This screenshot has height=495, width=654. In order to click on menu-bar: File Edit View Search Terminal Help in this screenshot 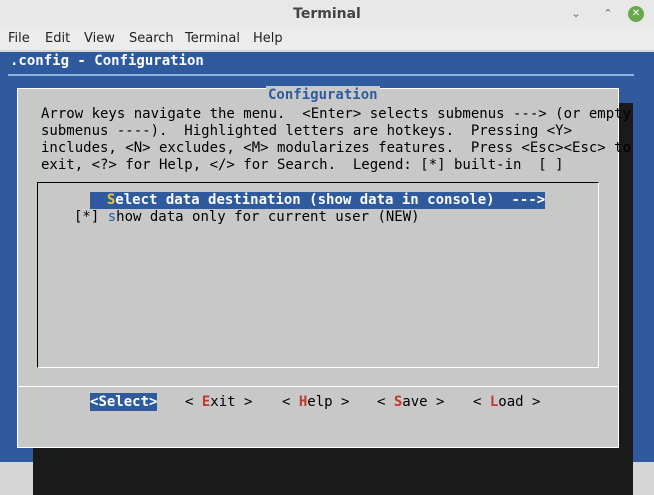, I will do `click(327, 39)`.